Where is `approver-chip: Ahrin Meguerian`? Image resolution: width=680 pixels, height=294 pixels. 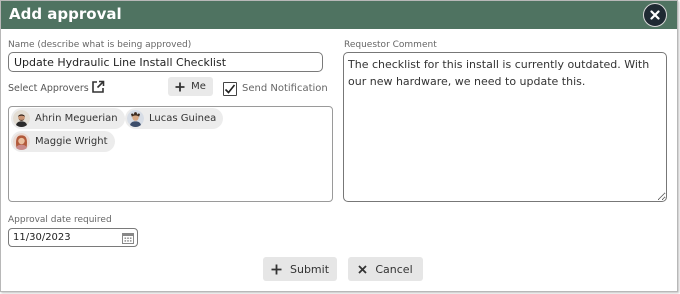 approver-chip: Ahrin Meguerian is located at coordinates (68, 118).